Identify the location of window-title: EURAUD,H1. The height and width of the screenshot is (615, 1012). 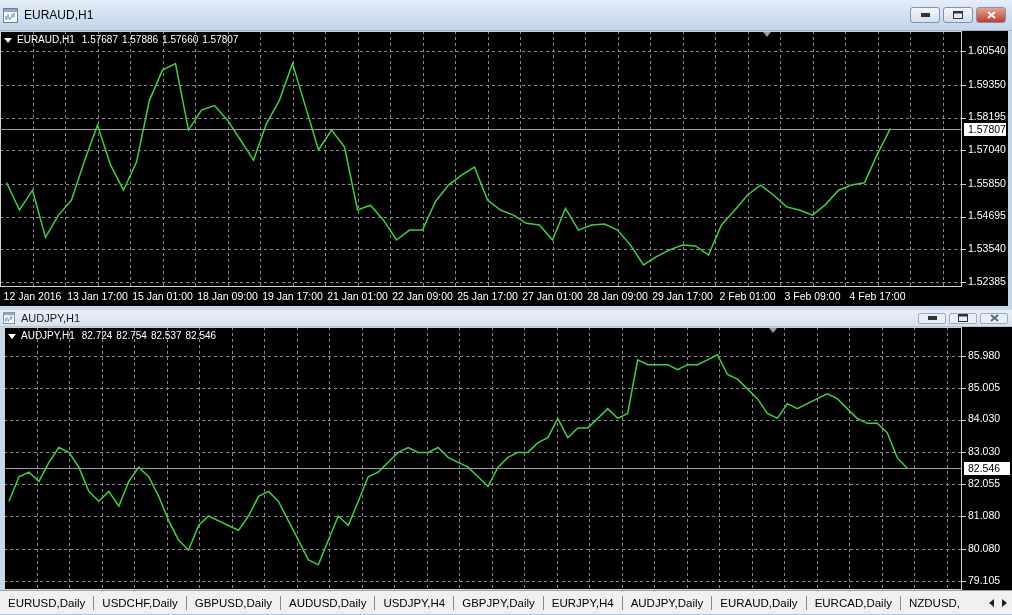
(59, 15).